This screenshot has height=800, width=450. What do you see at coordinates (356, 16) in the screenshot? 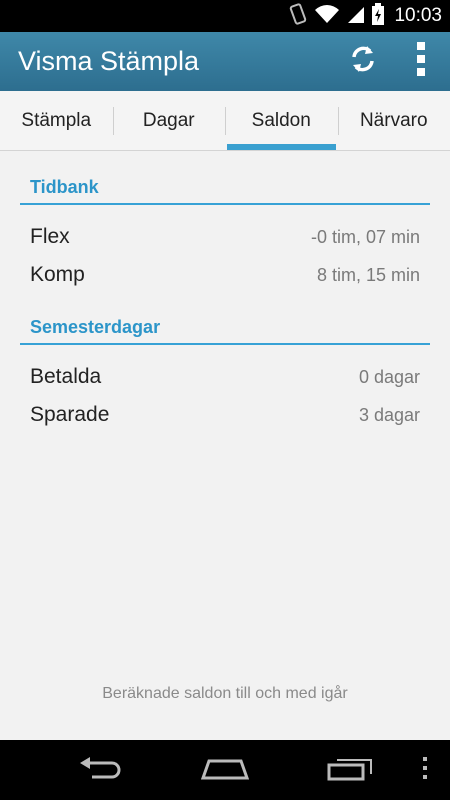
I see `signal-icon` at bounding box center [356, 16].